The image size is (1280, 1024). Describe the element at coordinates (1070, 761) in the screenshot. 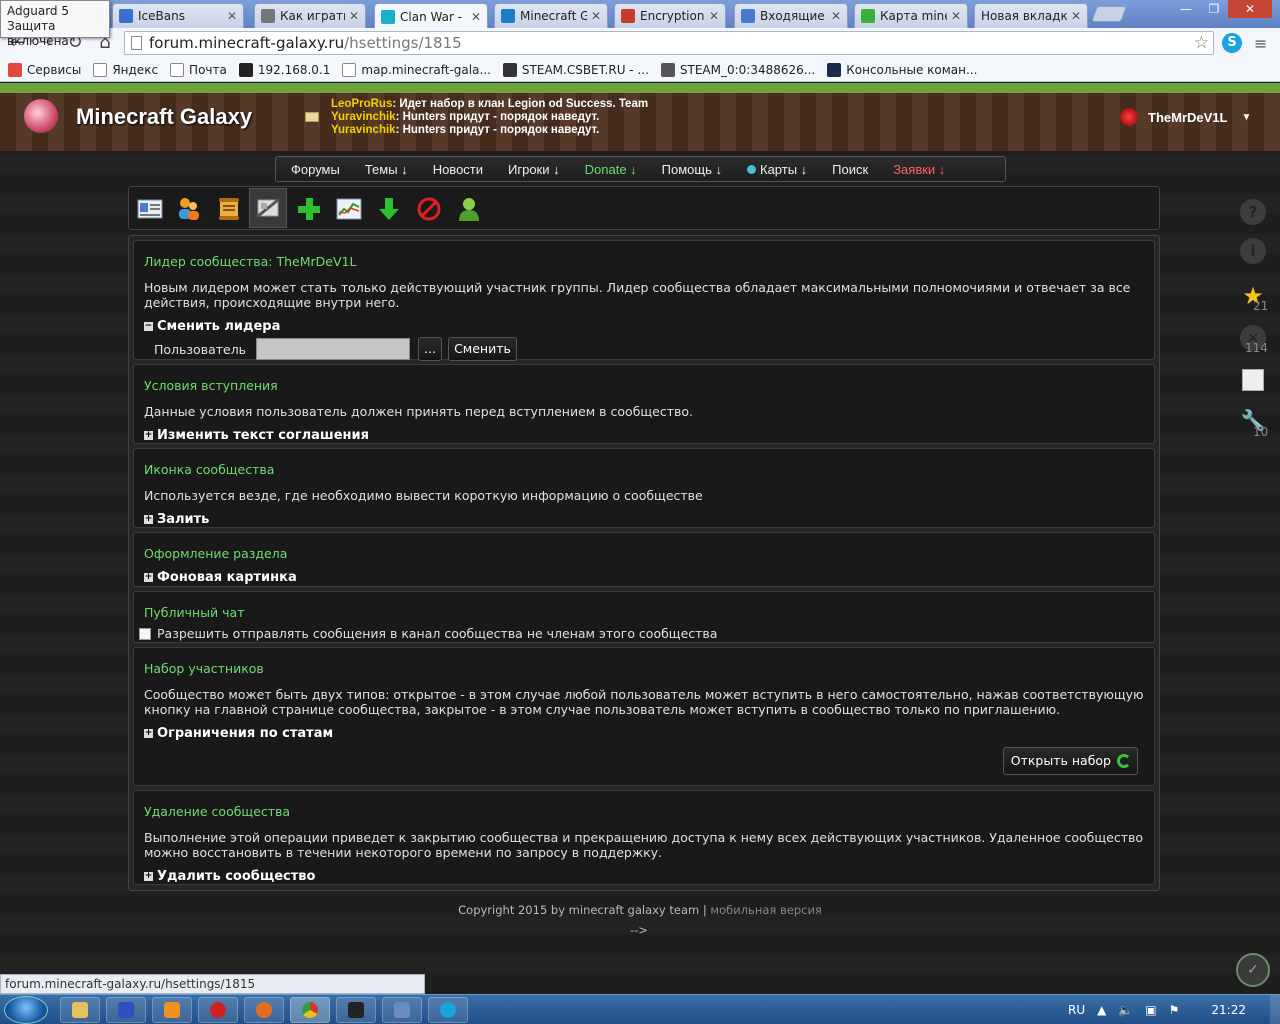

I see `open-recruitment-button: Открыть набор` at that location.